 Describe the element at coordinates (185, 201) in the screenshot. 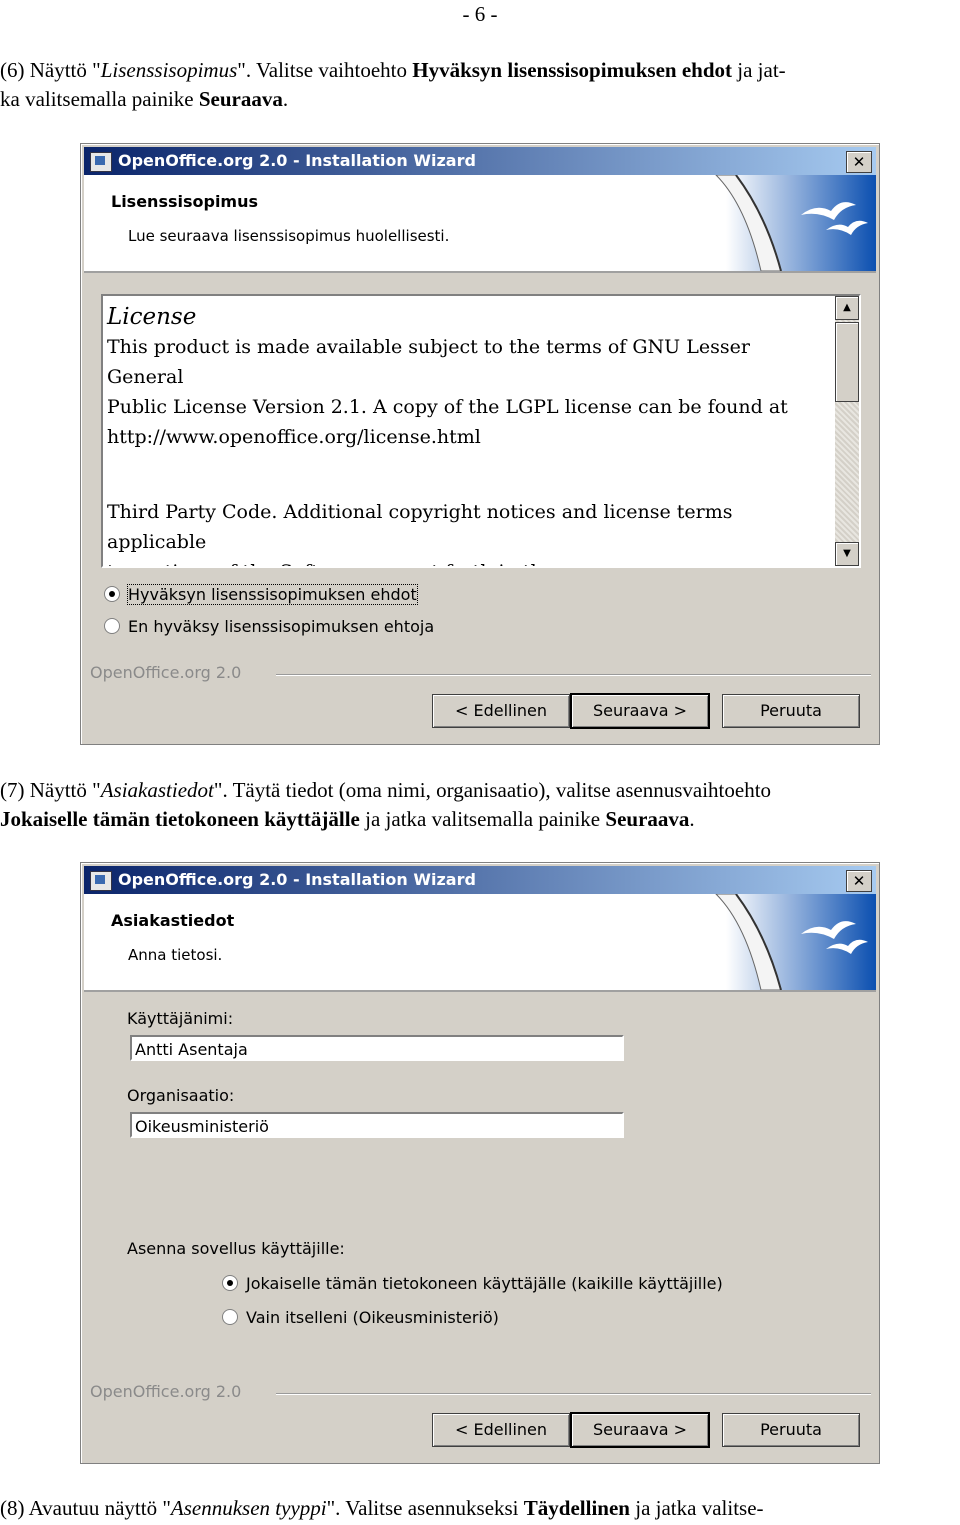

I see `step-title: Lisenssisopimus` at that location.